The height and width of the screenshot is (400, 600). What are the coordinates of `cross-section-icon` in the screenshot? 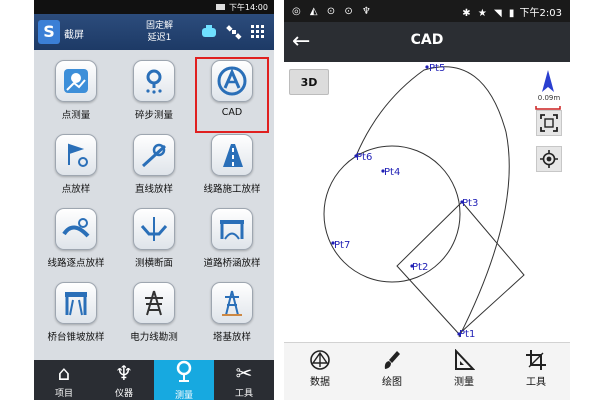 It's located at (154, 229).